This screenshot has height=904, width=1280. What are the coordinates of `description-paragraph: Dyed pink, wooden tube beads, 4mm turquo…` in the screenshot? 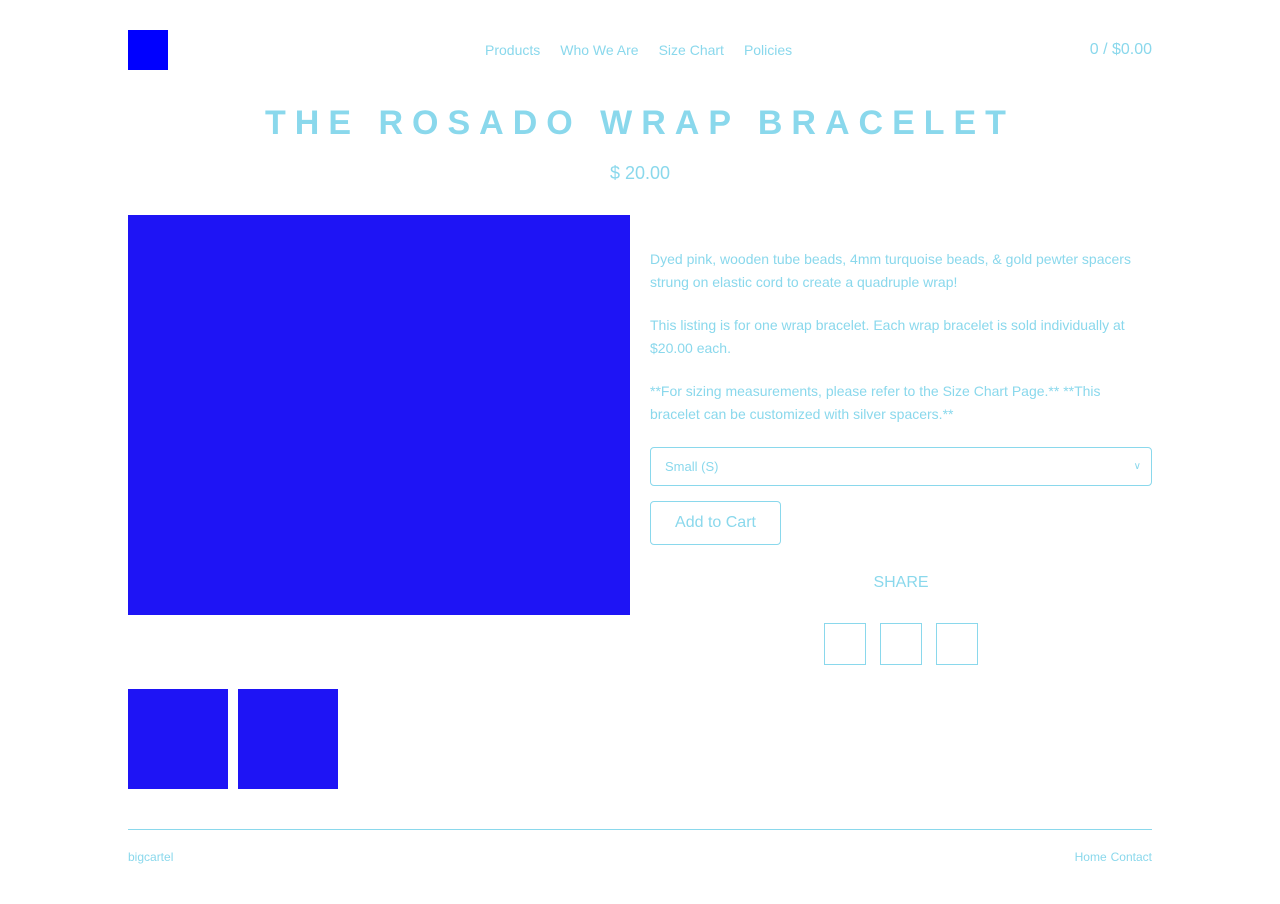 It's located at (890, 270).